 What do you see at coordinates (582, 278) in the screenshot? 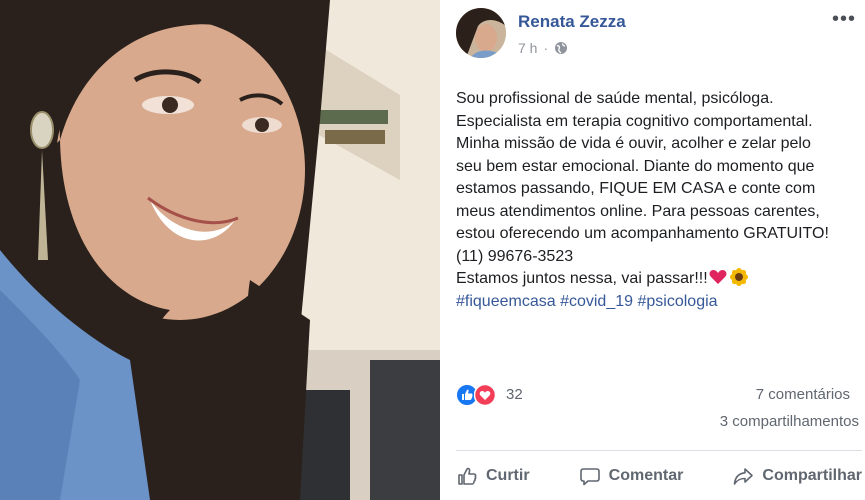
I see `post-closing: Estamos juntos nessa, vai passar!!!` at bounding box center [582, 278].